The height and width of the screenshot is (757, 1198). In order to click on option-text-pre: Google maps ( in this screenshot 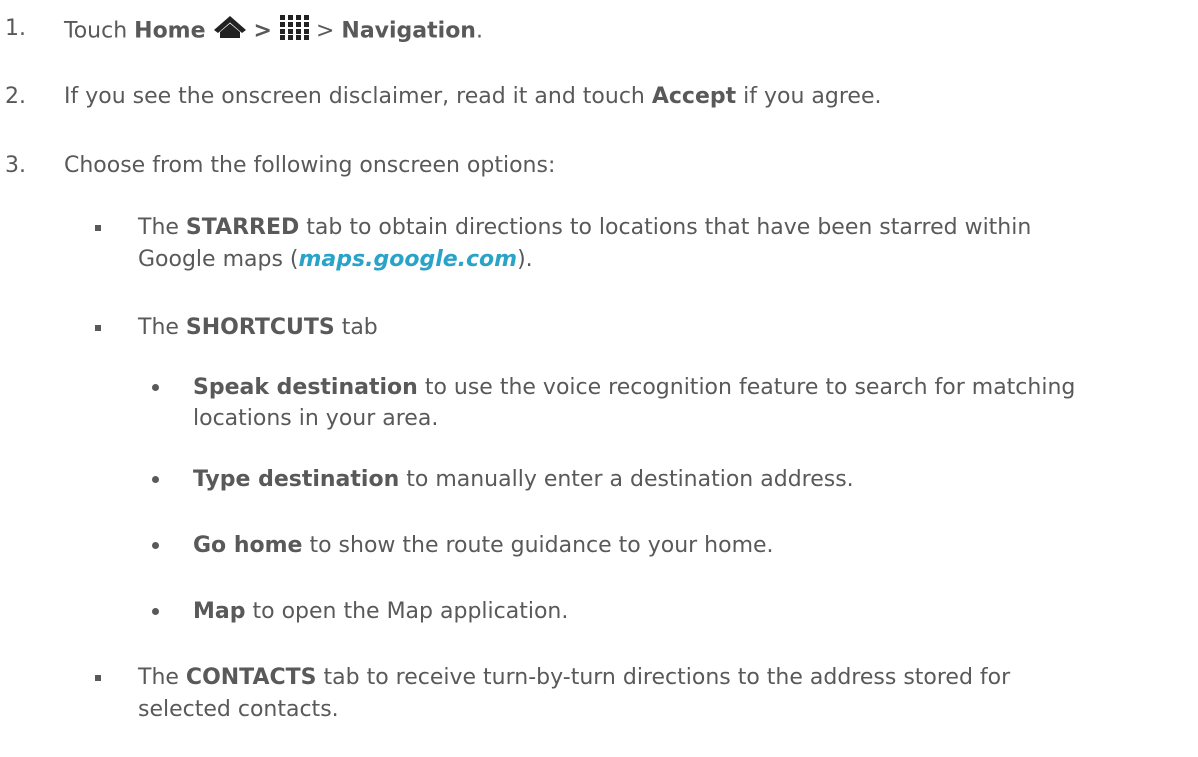, I will do `click(218, 259)`.